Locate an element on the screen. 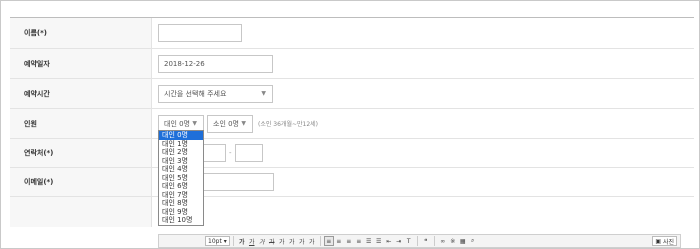 The height and width of the screenshot is (249, 700). people-row: 인원 대인 0명 ▼ 소인 0명 ▼ (소인 36개월~만12세) is located at coordinates (352, 124).